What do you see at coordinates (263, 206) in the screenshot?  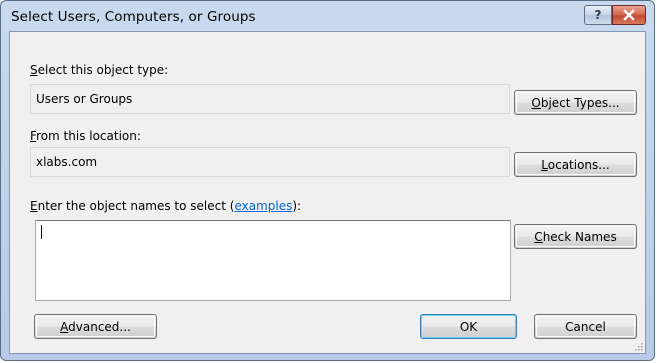 I see `examples-link: examples` at bounding box center [263, 206].